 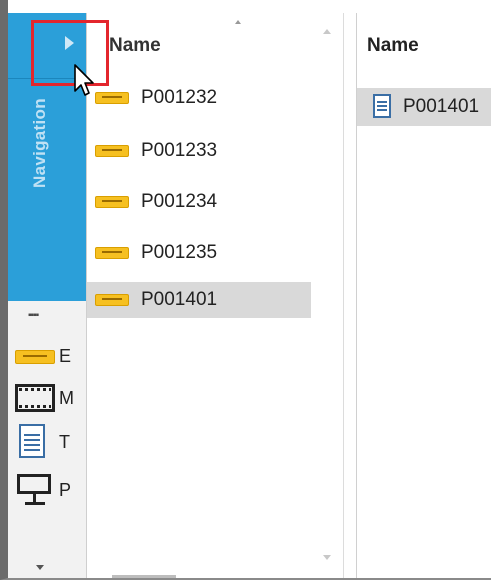 I want to click on vertical-scrollbar, so click(x=327, y=295).